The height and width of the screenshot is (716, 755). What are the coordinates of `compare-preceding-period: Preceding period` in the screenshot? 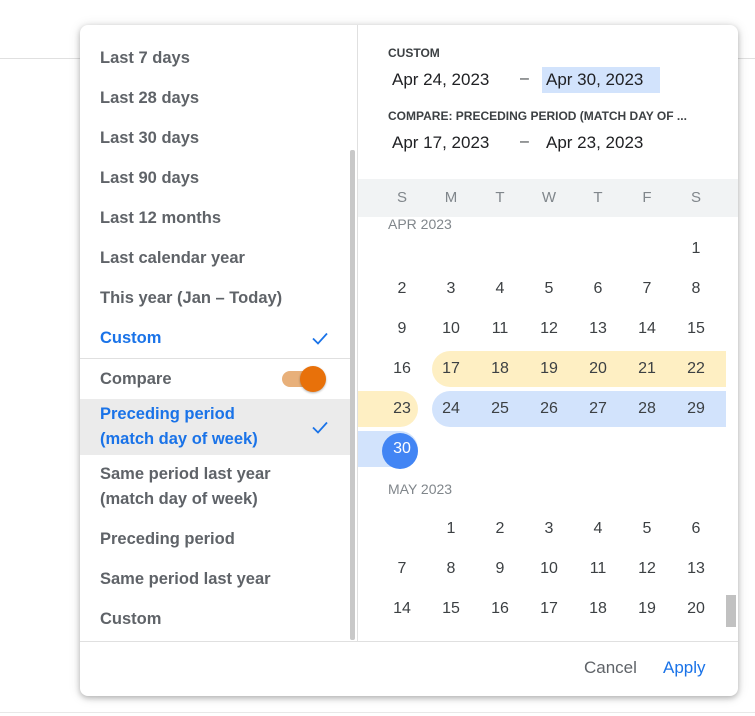 It's located at (215, 539).